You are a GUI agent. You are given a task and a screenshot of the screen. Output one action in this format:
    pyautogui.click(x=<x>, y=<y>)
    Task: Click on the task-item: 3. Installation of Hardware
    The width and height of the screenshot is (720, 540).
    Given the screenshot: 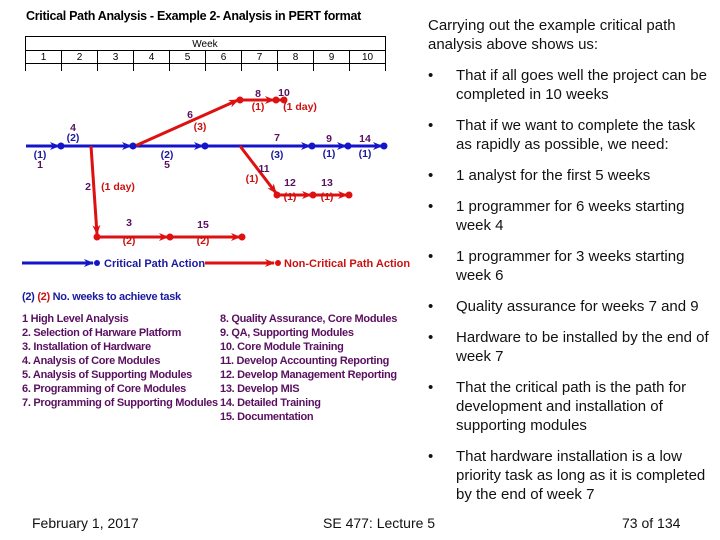 What is the action you would take?
    pyautogui.click(x=86, y=347)
    